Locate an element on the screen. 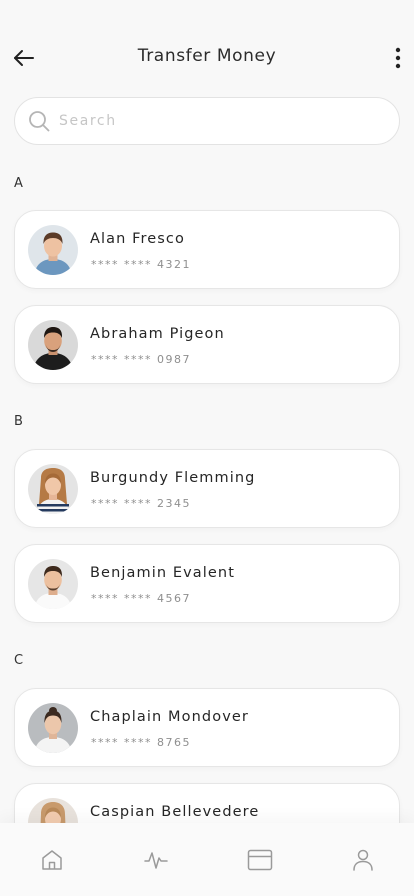  contact-card: Benjamin Evalent **** **** 4567 is located at coordinates (207, 583).